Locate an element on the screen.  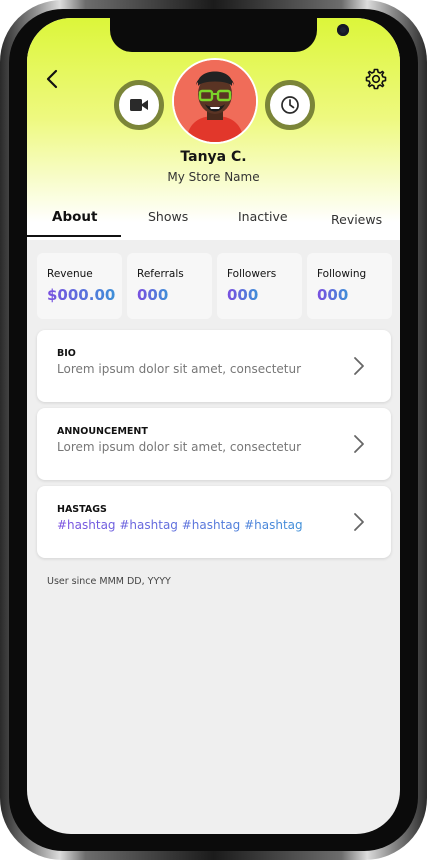
avatar-illustration is located at coordinates (215, 101).